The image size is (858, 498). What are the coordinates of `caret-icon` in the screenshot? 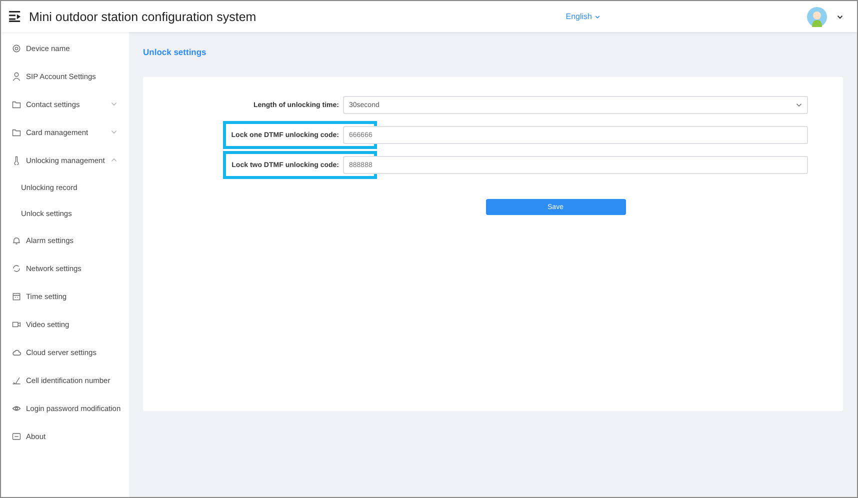 It's located at (840, 16).